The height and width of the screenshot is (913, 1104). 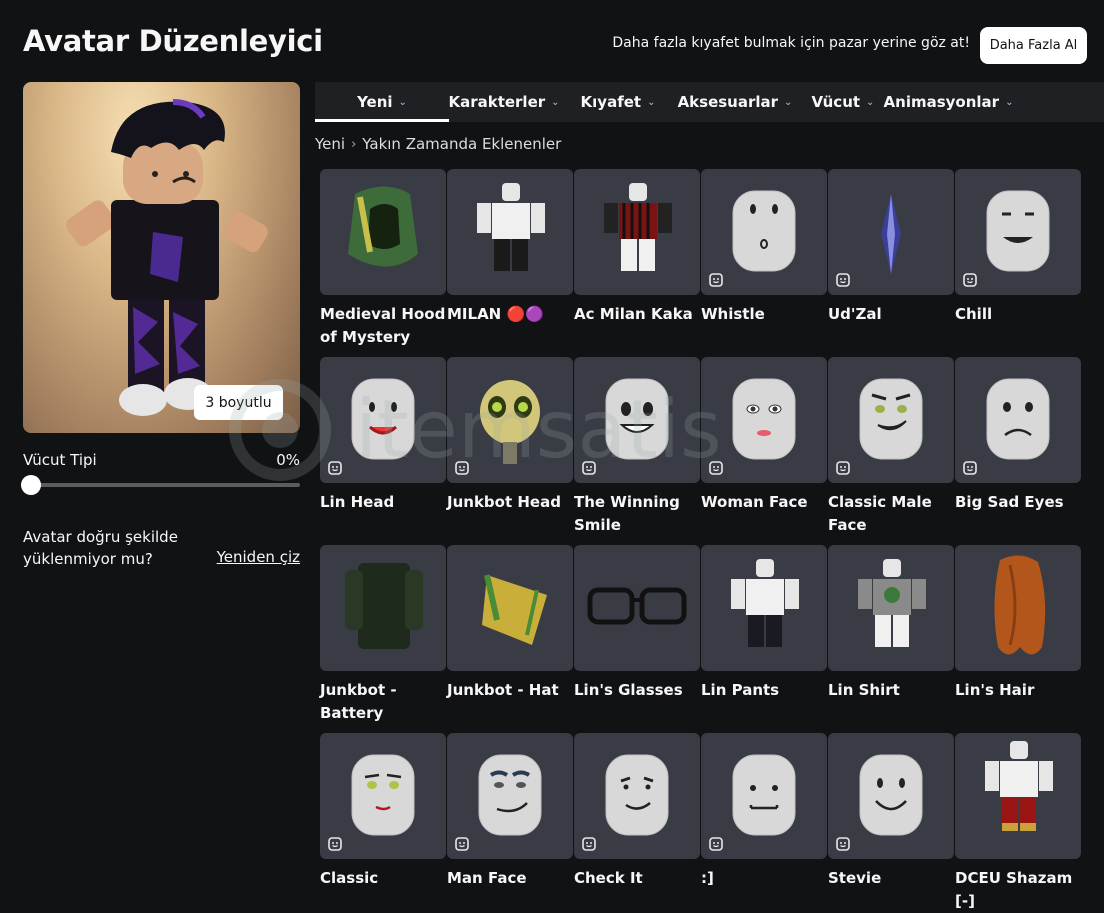 What do you see at coordinates (1018, 502) in the screenshot?
I see `item-name: Big Sad Eyes` at bounding box center [1018, 502].